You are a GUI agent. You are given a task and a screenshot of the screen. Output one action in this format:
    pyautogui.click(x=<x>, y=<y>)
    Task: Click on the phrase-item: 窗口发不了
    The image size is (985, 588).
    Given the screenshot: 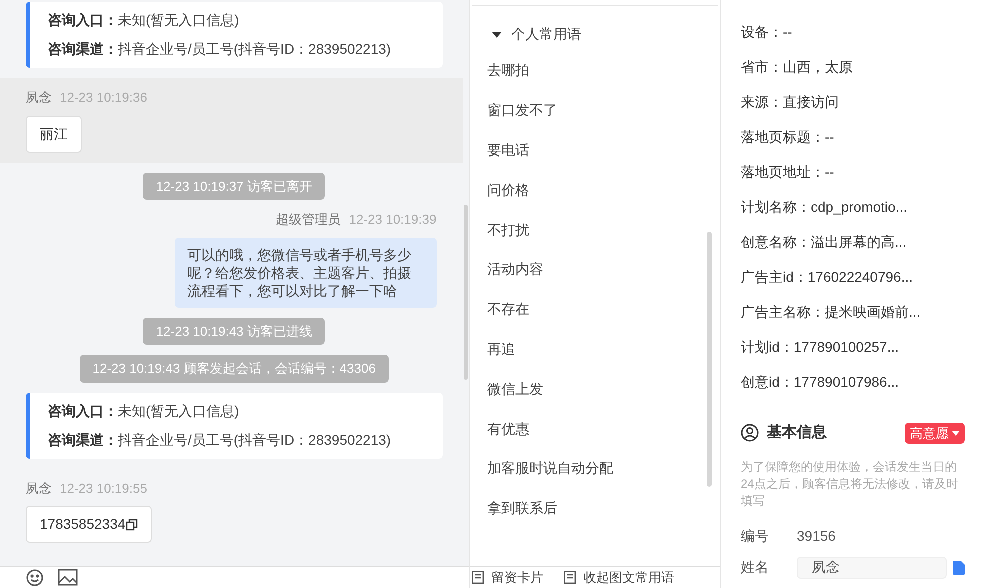 What is the action you would take?
    pyautogui.click(x=603, y=110)
    